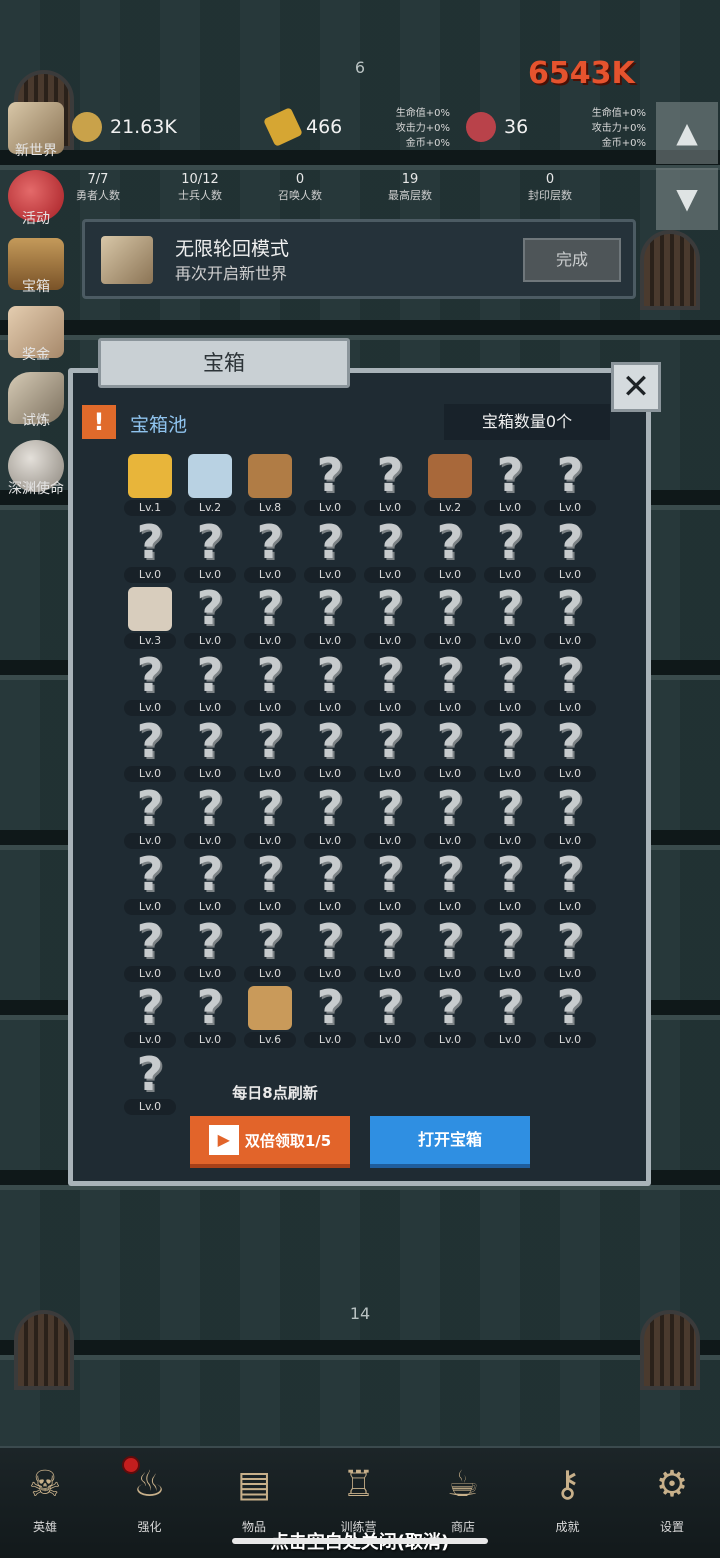  I want to click on nav-item: ☠ 英雄, so click(45, 1495).